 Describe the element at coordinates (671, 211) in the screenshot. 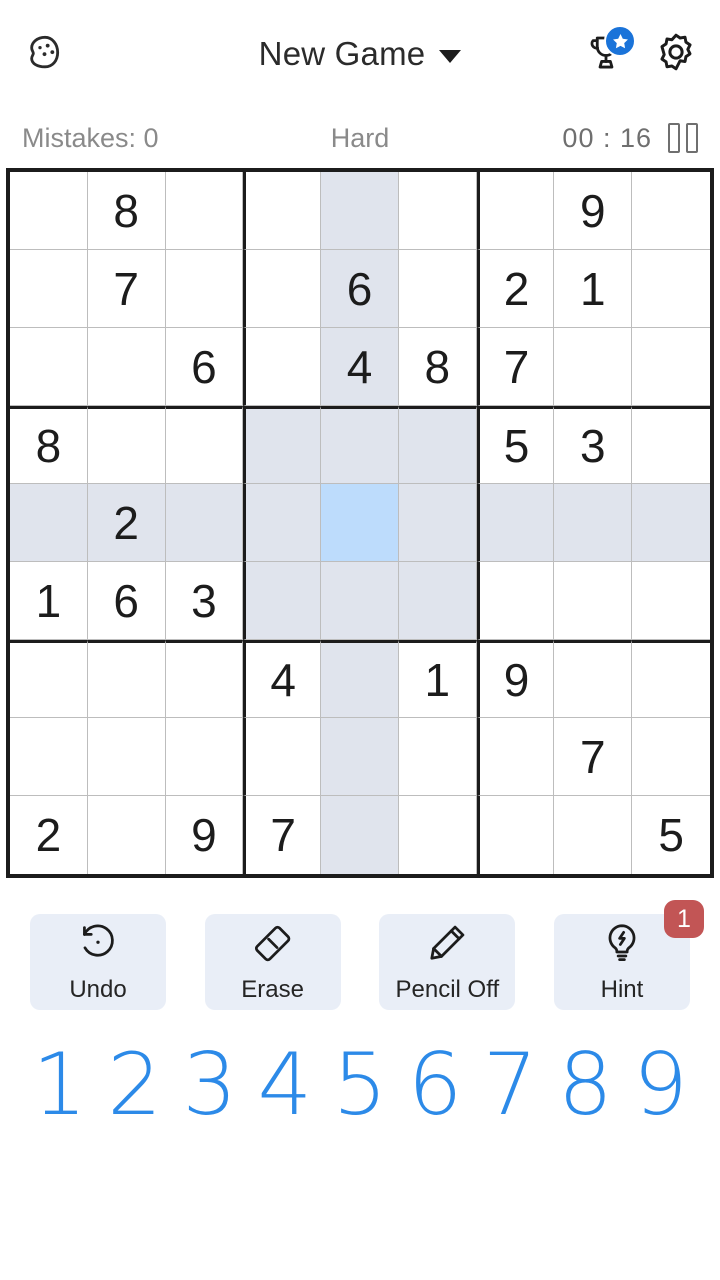

I see `sudoku-cell-r1c9` at that location.